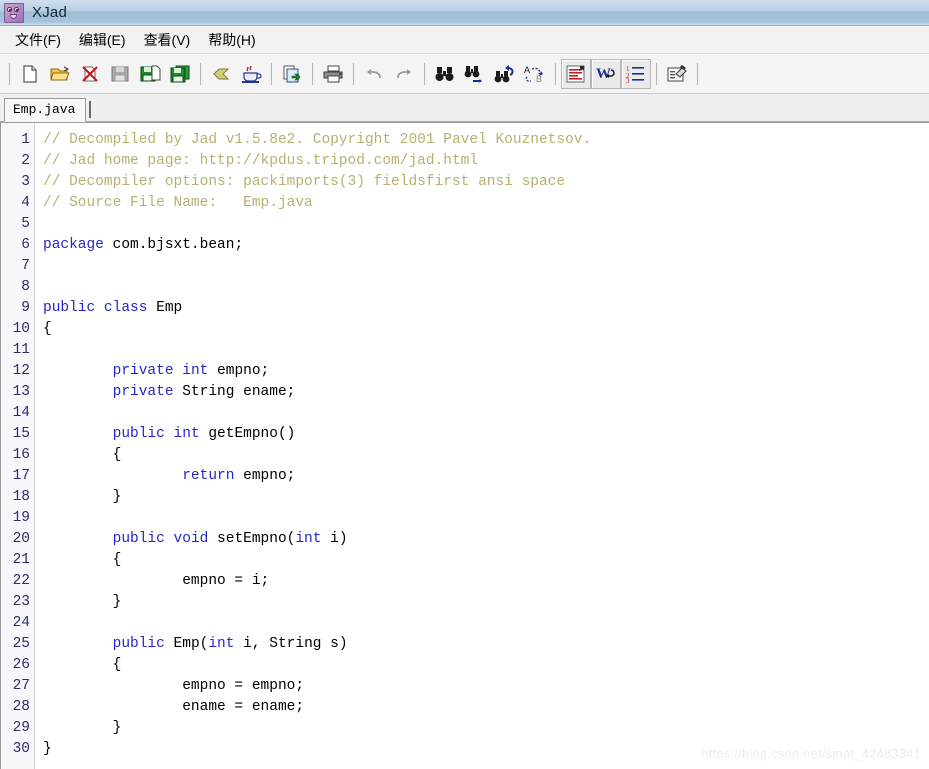  Describe the element at coordinates (486, 371) in the screenshot. I see `code-line: private int empno;` at that location.